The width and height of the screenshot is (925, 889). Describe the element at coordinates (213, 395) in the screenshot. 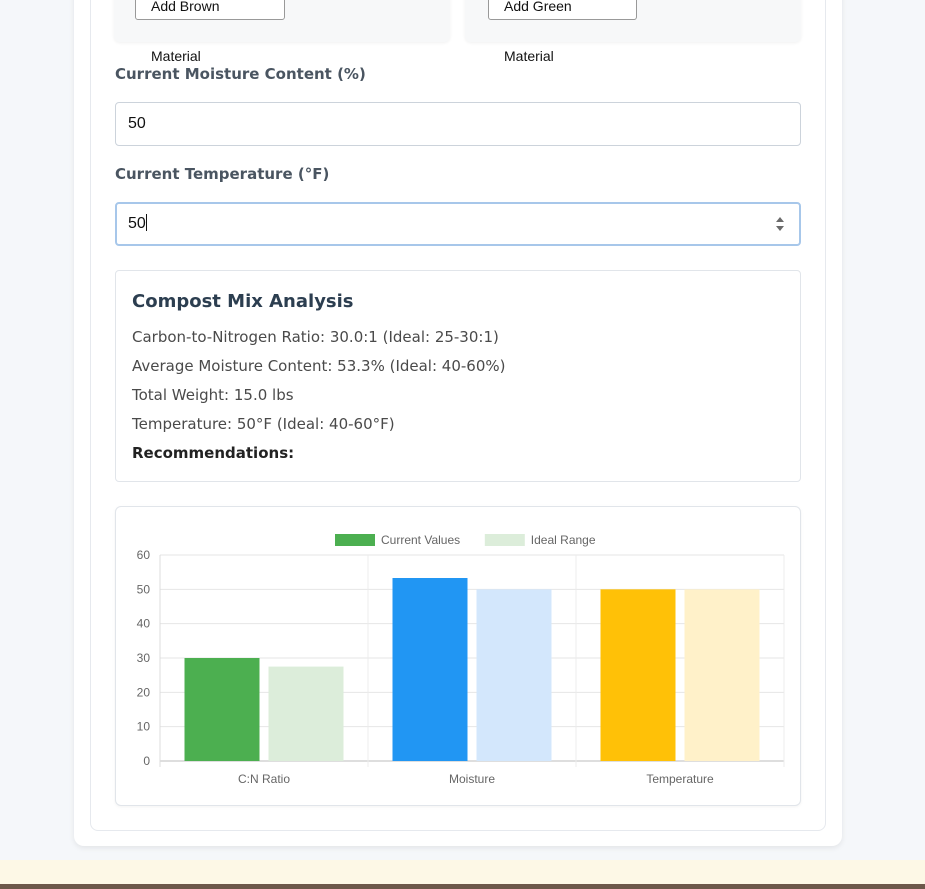

I see `weight-text: Total Weight: 15.0 lbs` at that location.